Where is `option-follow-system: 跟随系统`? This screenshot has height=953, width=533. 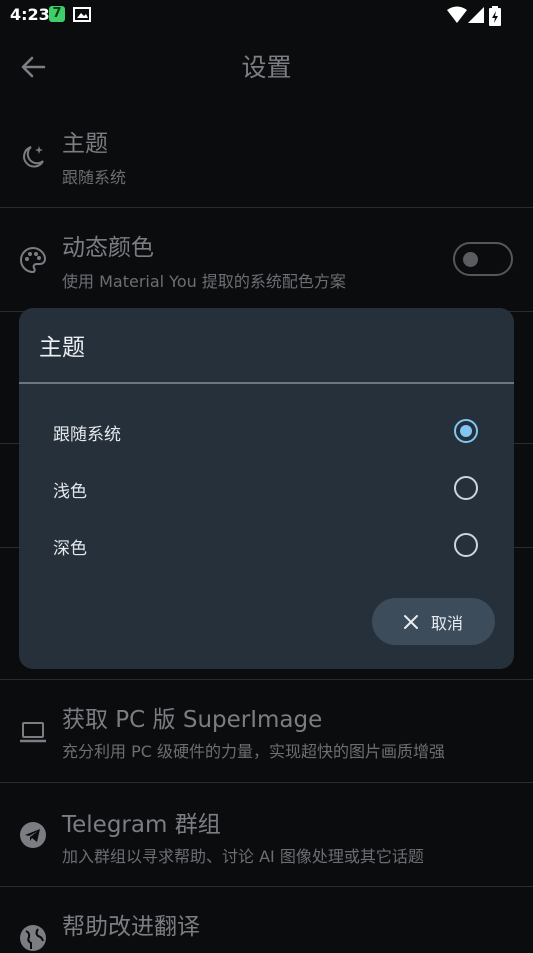
option-follow-system: 跟随系统 is located at coordinates (266, 432).